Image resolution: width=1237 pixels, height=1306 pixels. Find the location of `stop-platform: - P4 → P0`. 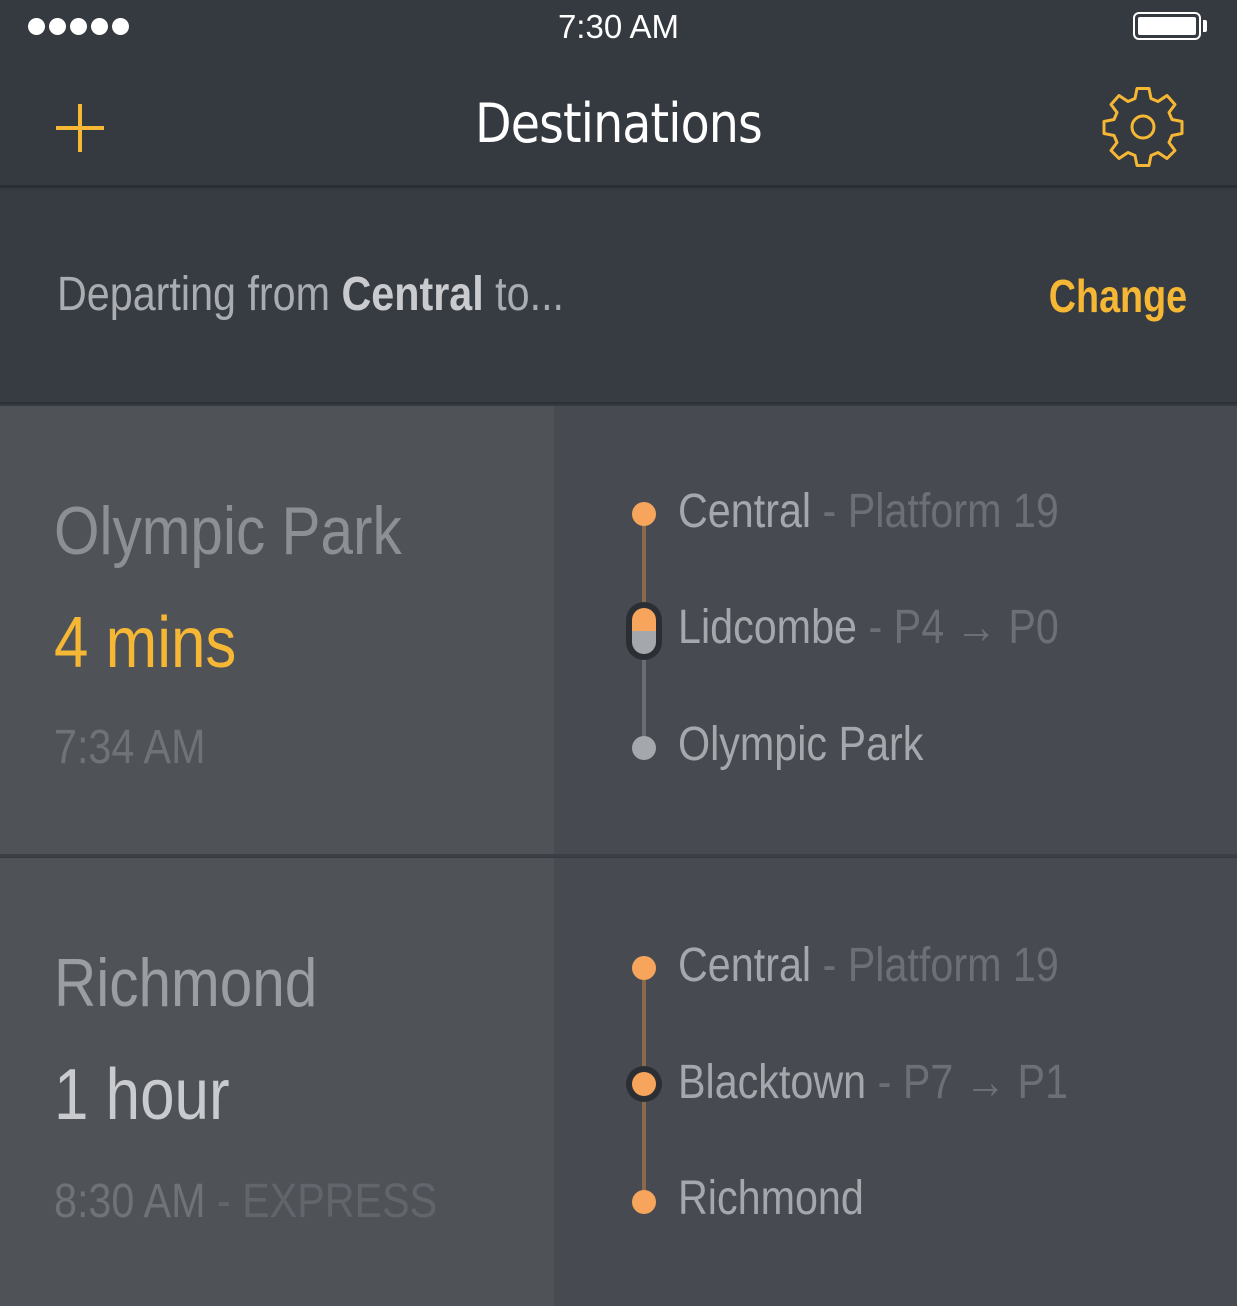

stop-platform: - P4 → P0 is located at coordinates (963, 627).